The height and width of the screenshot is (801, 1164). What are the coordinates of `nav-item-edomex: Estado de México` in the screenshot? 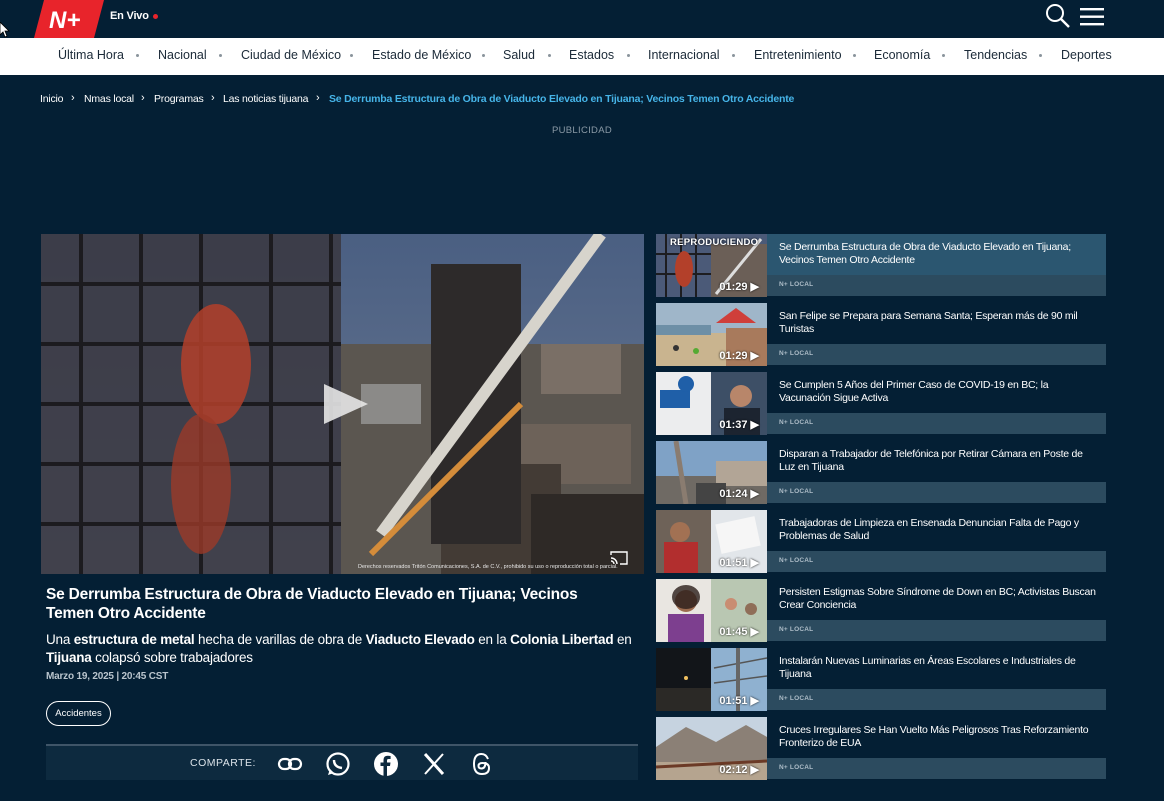 It's located at (421, 55).